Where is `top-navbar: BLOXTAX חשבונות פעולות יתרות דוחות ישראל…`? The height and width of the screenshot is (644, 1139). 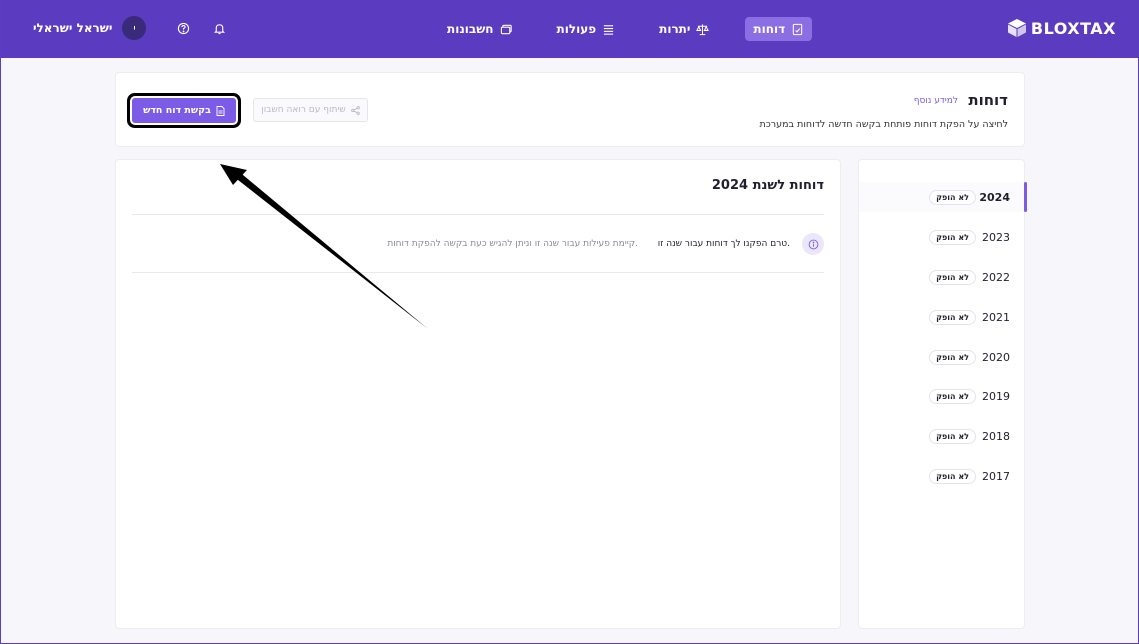 top-navbar: BLOXTAX חשבונות פעולות יתרות דוחות ישראל… is located at coordinates (570, 29).